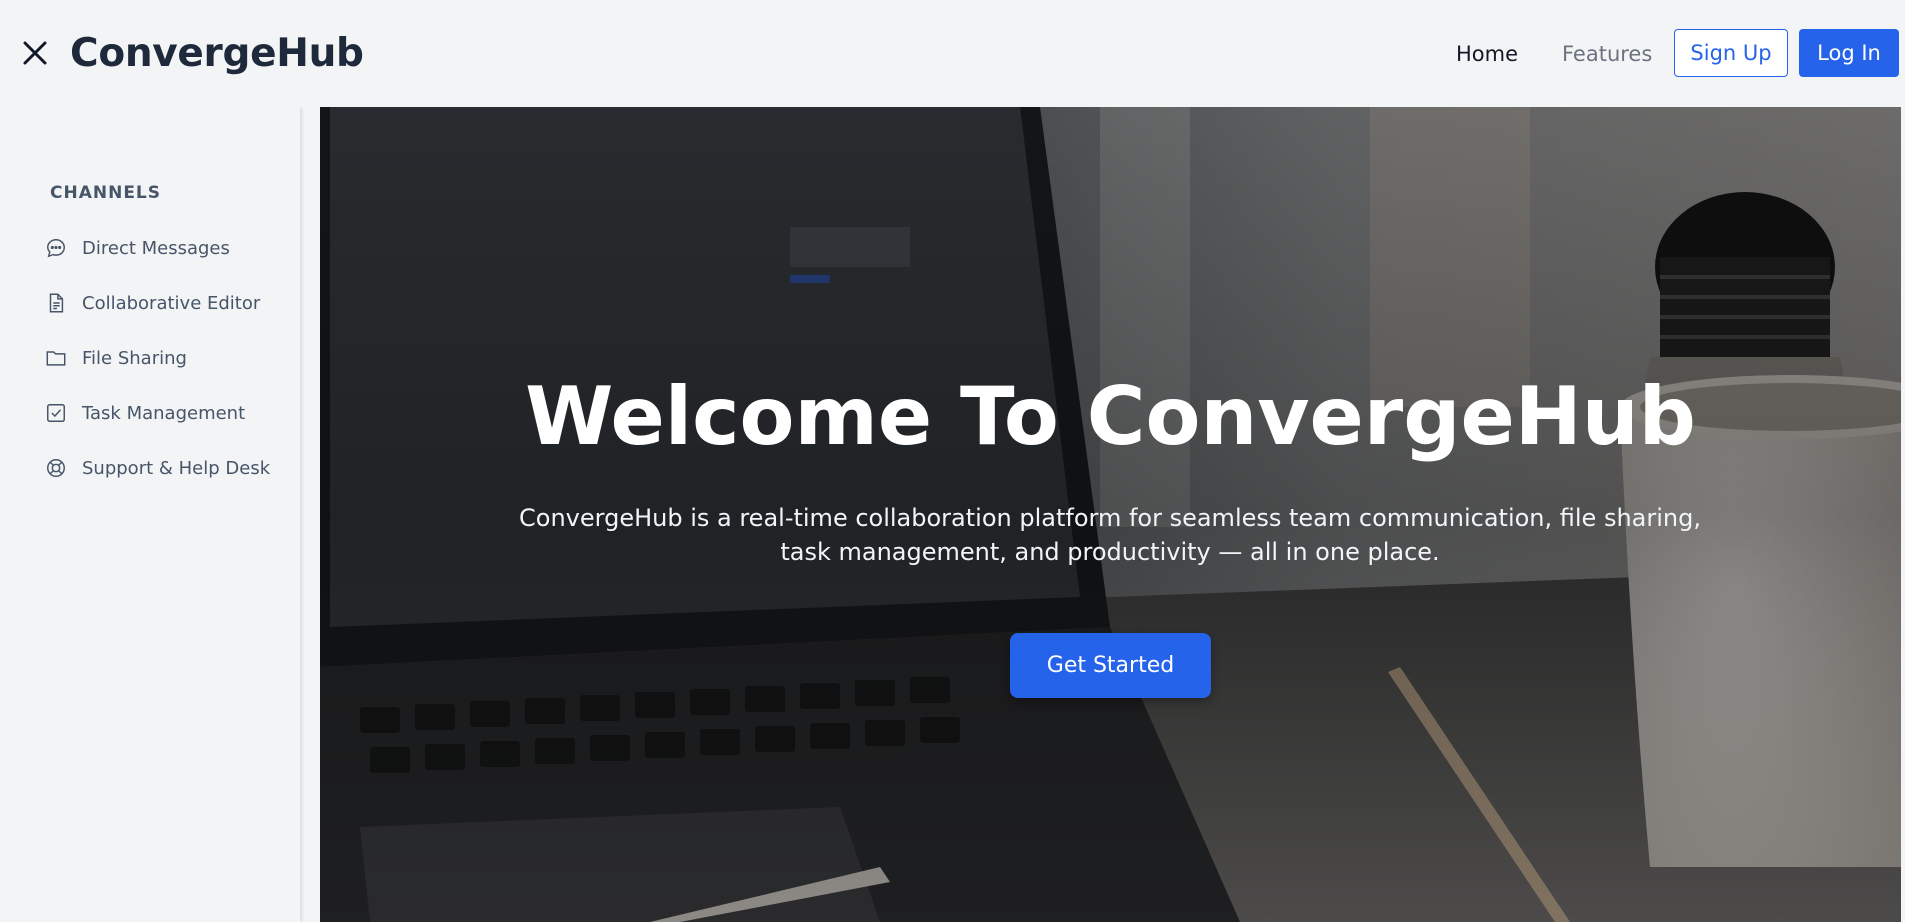 This screenshot has width=1905, height=922. What do you see at coordinates (56, 413) in the screenshot?
I see `checkbox-icon` at bounding box center [56, 413].